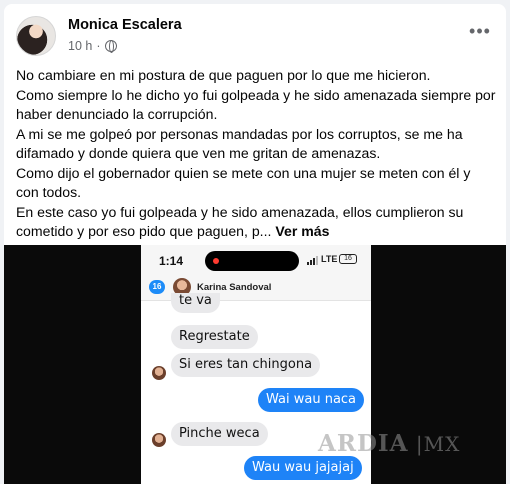 The image size is (510, 484). Describe the element at coordinates (311, 400) in the screenshot. I see `message-outgoing: Wai wau naca` at that location.